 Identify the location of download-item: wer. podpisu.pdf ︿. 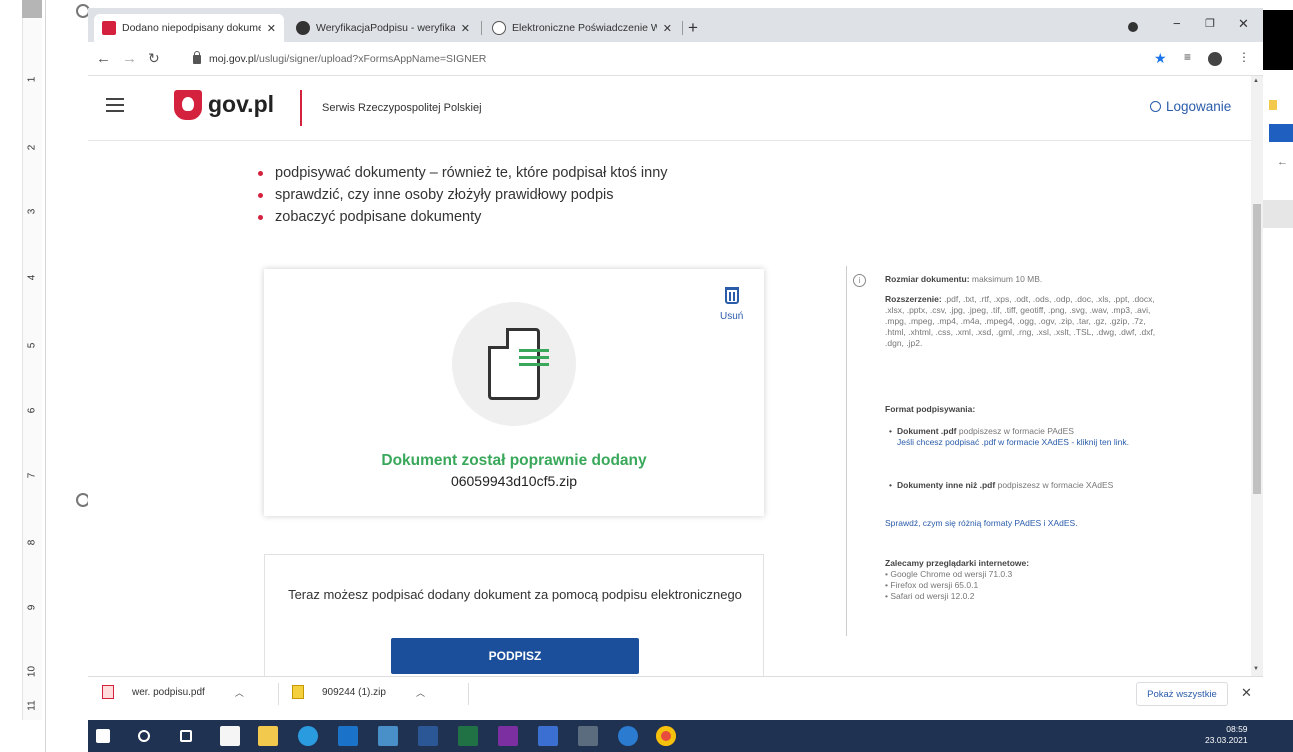
(173, 692).